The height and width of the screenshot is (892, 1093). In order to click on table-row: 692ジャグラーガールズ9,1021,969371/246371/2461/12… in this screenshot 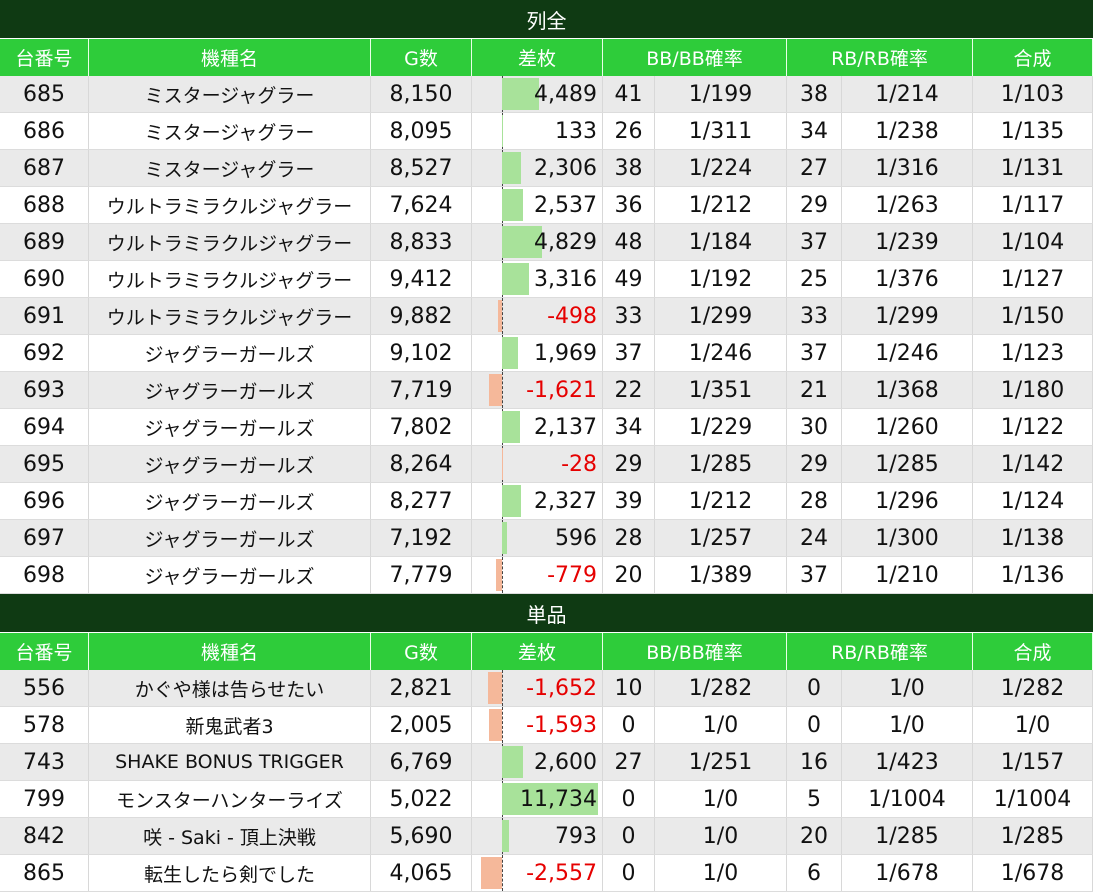, I will do `click(546, 353)`.